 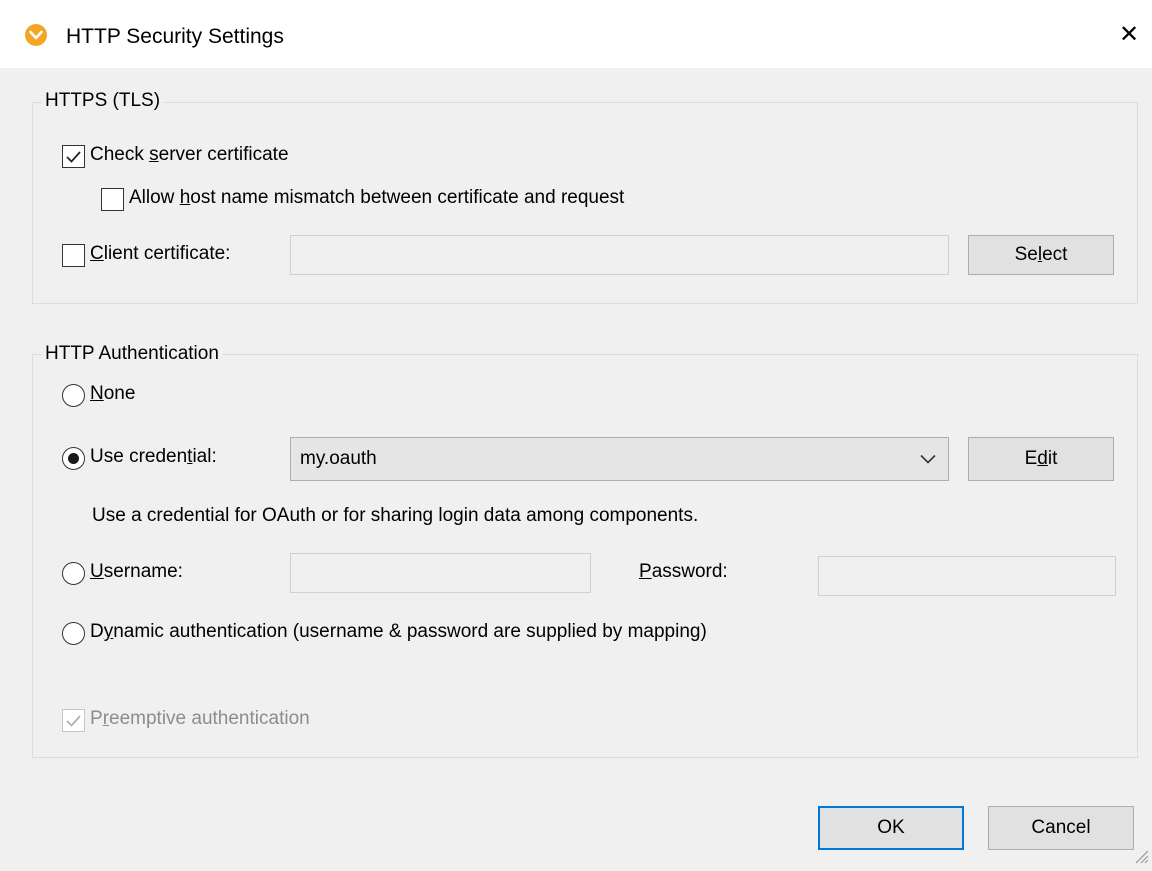 I want to click on client-certificate-label: Client certificate:, so click(x=160, y=254).